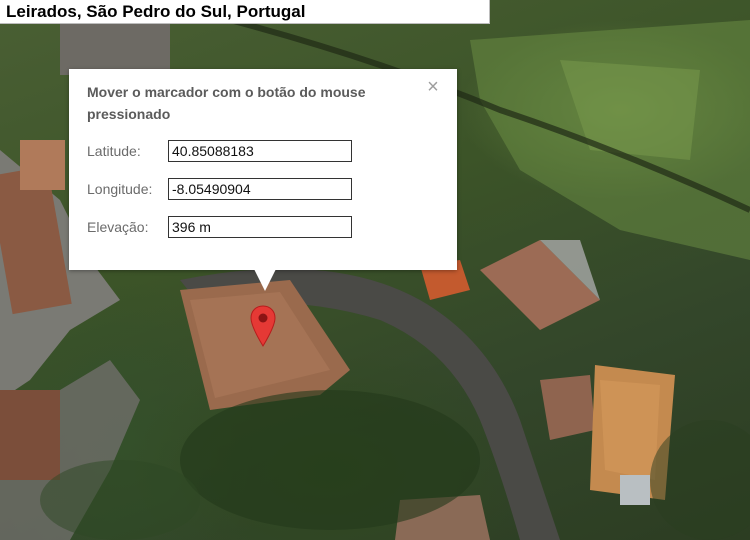  What do you see at coordinates (263, 326) in the screenshot?
I see `map-pin-icon` at bounding box center [263, 326].